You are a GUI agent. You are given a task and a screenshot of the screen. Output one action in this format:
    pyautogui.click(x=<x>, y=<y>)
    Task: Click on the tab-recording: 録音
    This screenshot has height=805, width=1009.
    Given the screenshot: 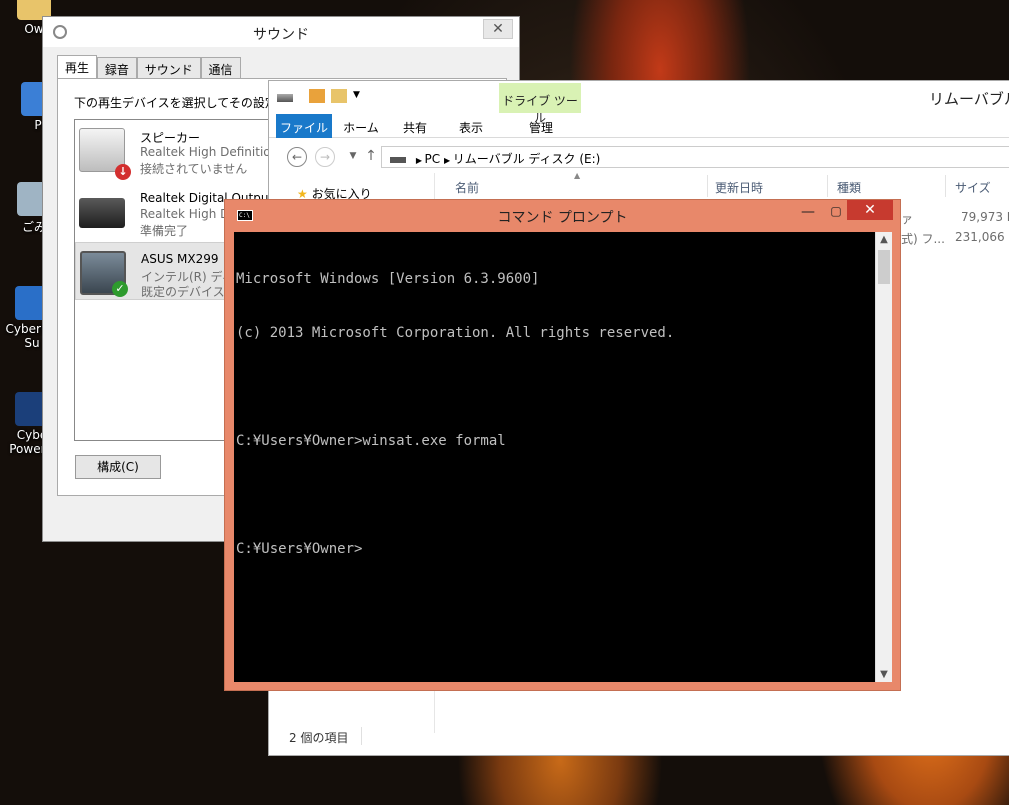 What is the action you would take?
    pyautogui.click(x=116, y=67)
    